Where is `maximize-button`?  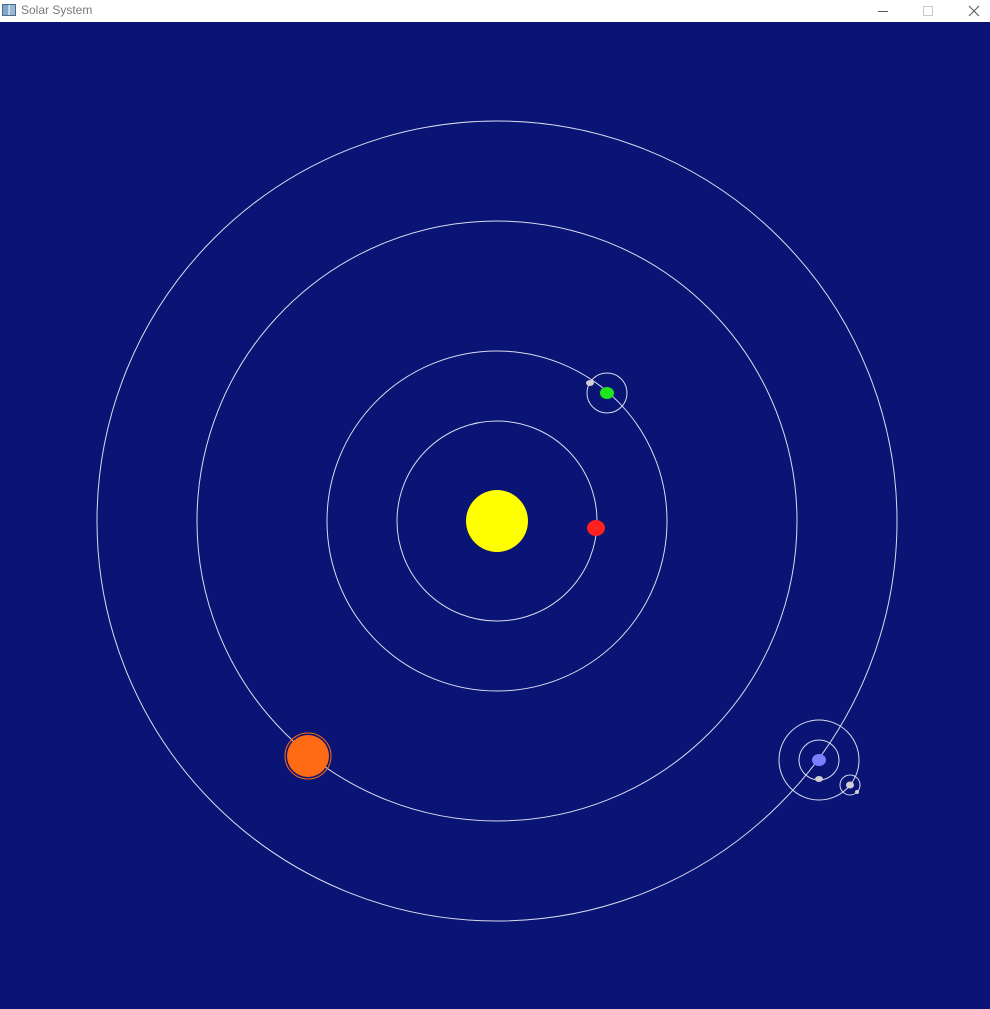 maximize-button is located at coordinates (928, 11).